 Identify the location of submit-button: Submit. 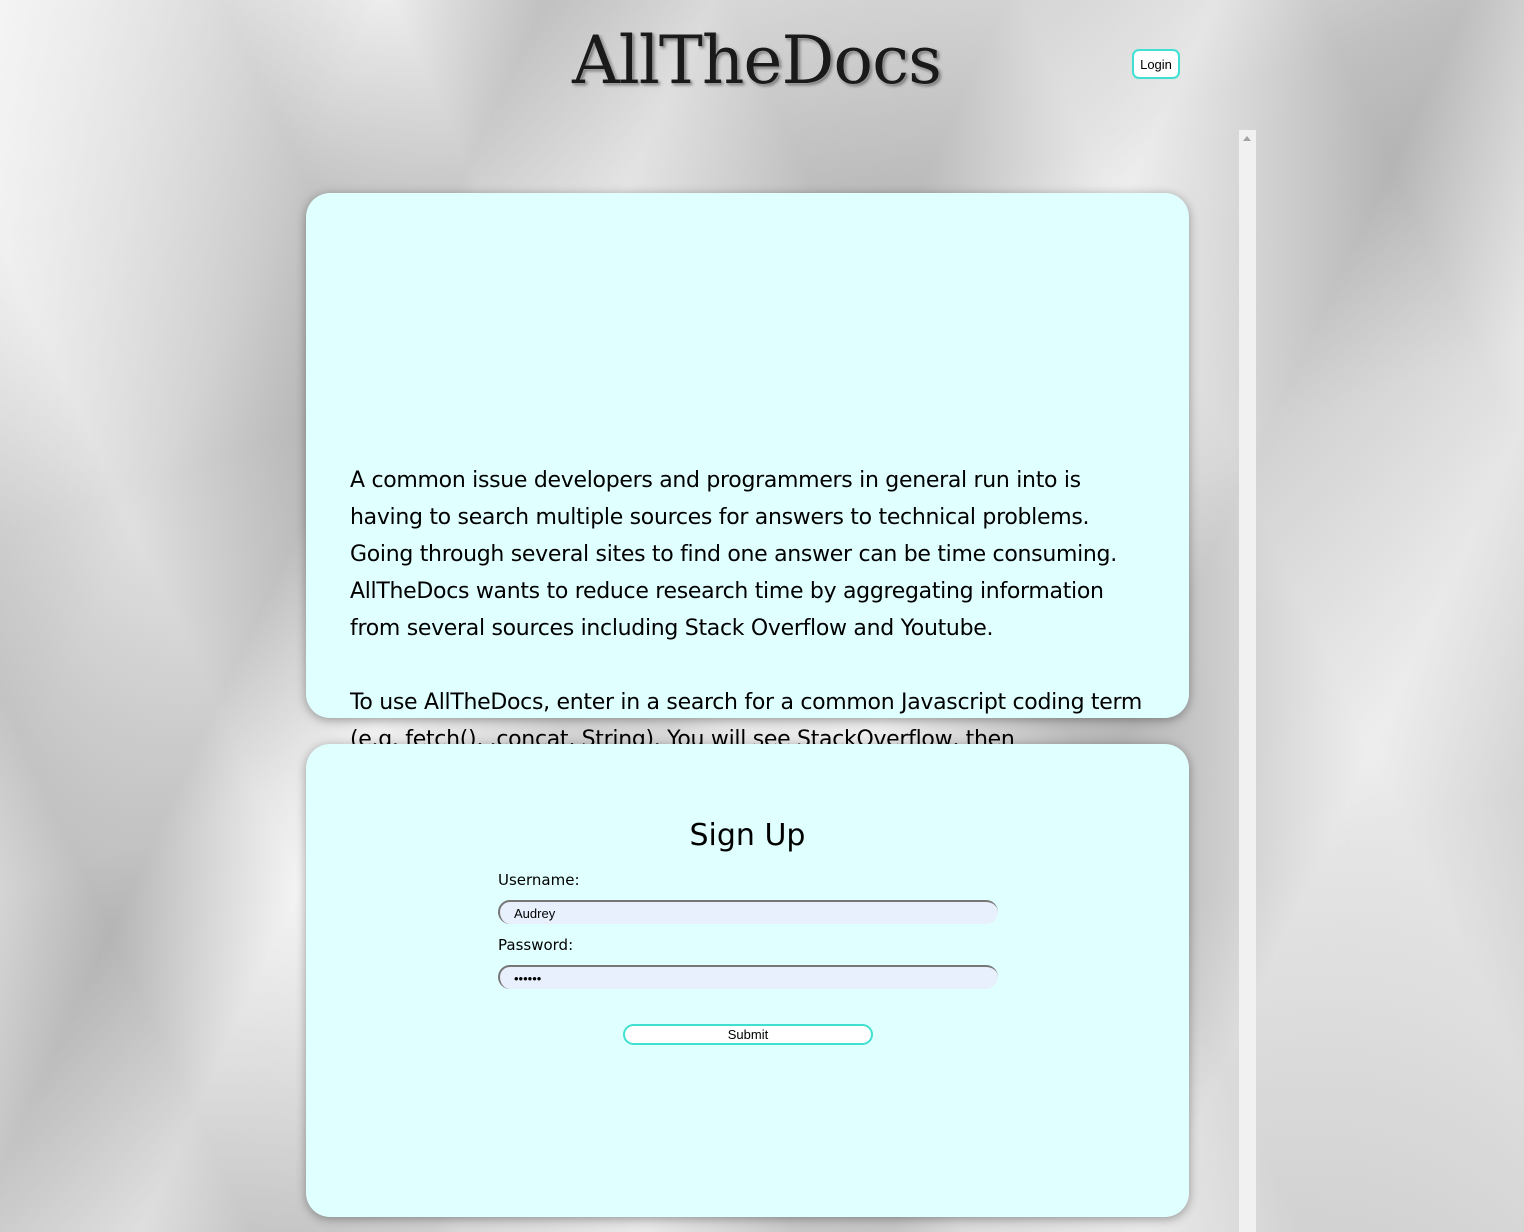
(748, 1034).